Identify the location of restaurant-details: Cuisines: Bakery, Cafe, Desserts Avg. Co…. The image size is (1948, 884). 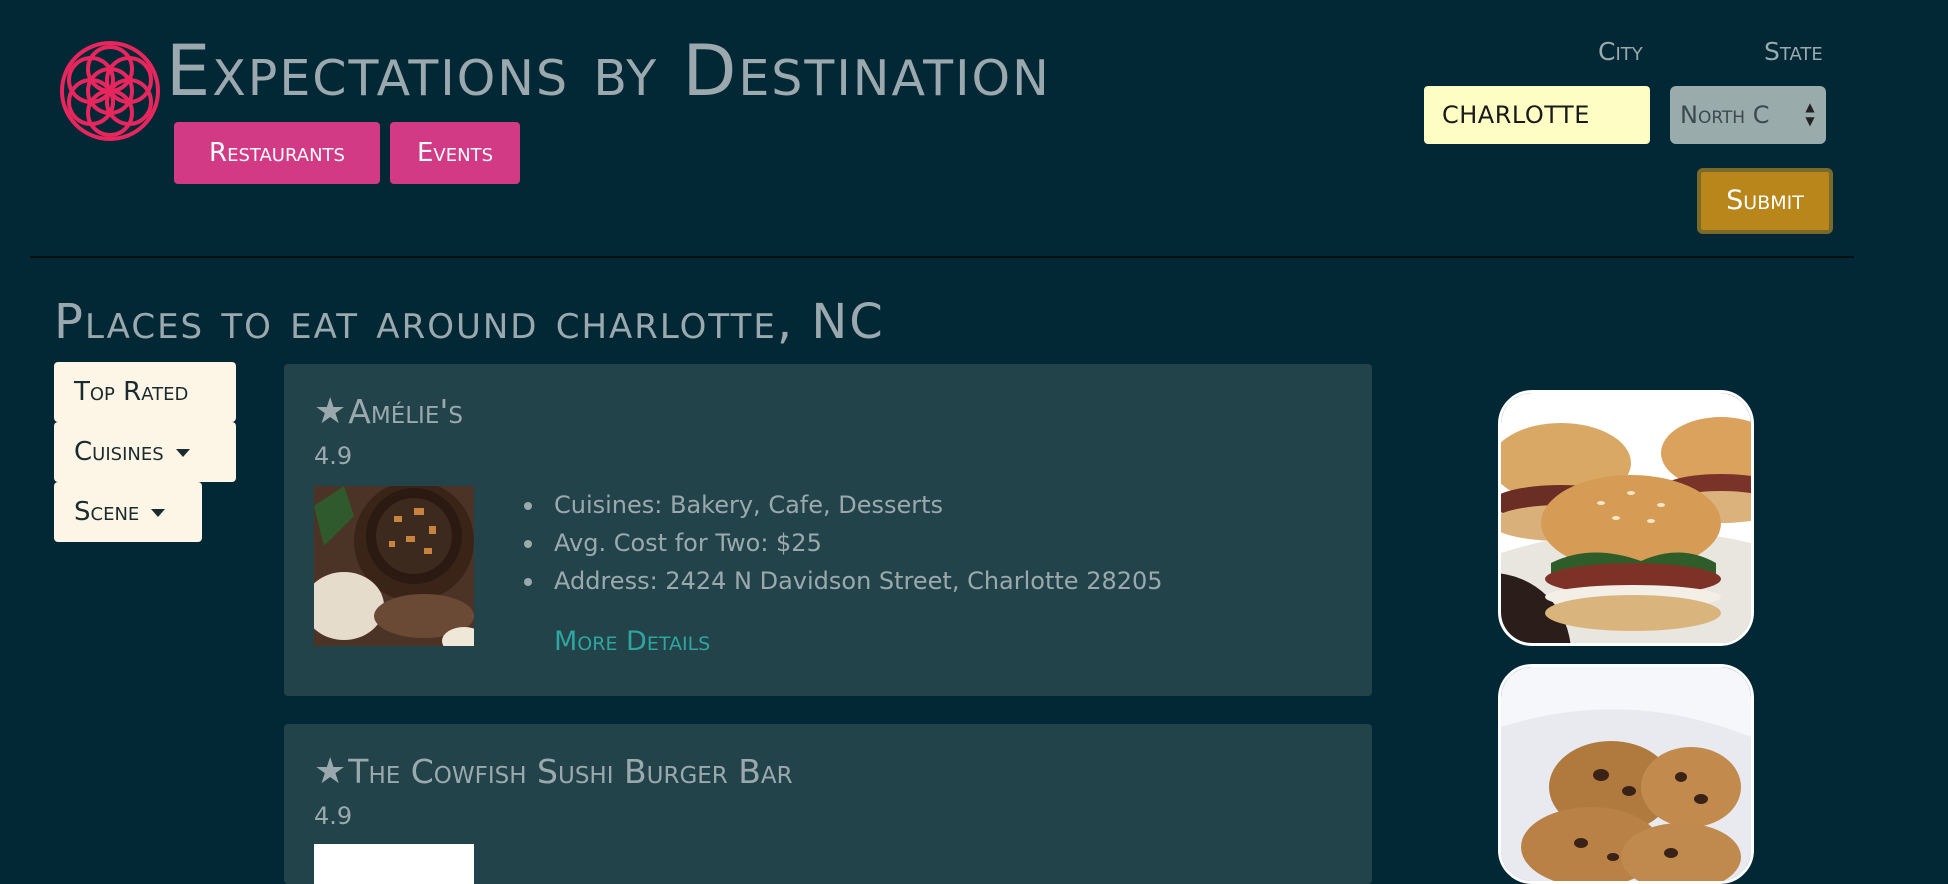
(843, 543).